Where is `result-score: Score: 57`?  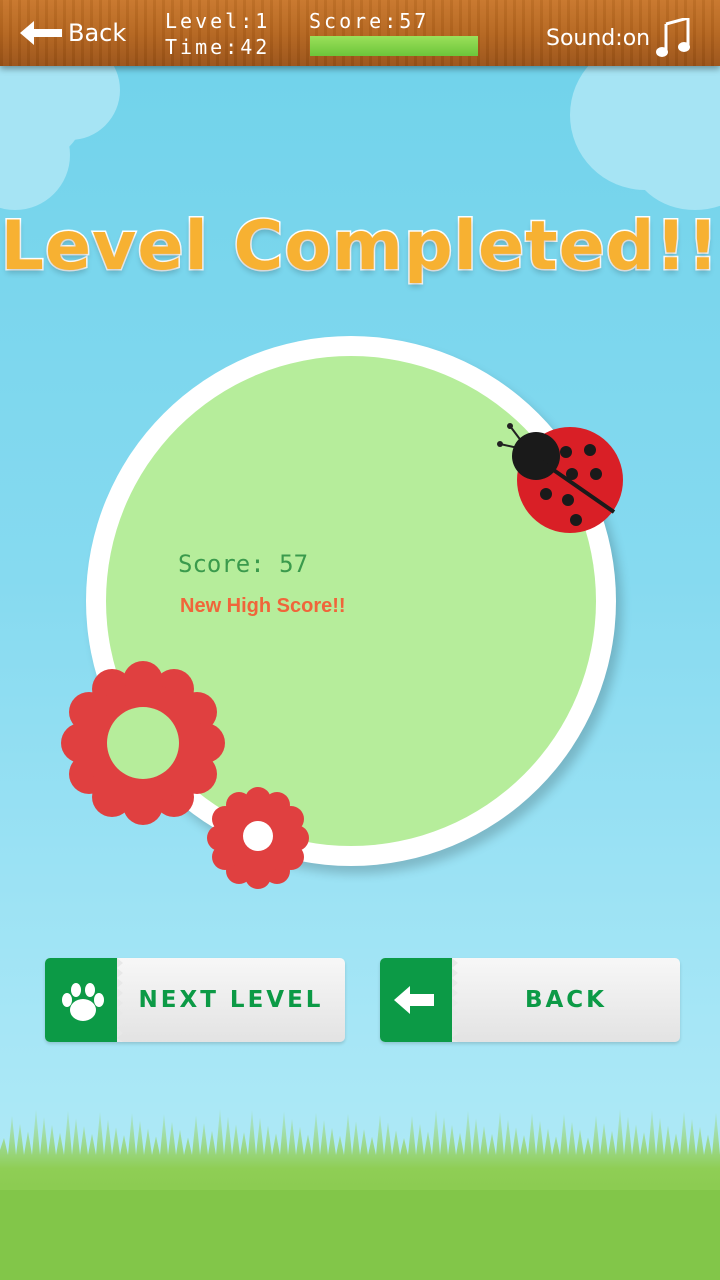
result-score: Score: 57 is located at coordinates (243, 564).